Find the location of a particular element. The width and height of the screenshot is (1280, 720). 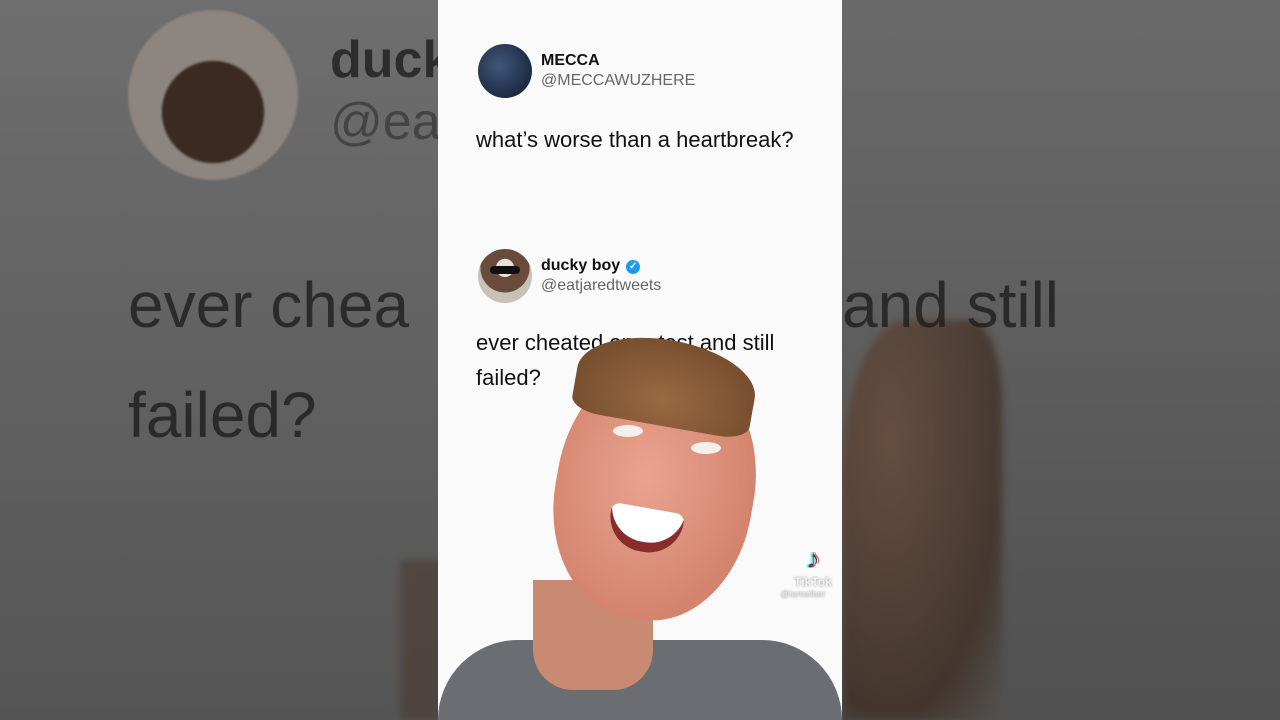

background-avatar is located at coordinates (213, 95).